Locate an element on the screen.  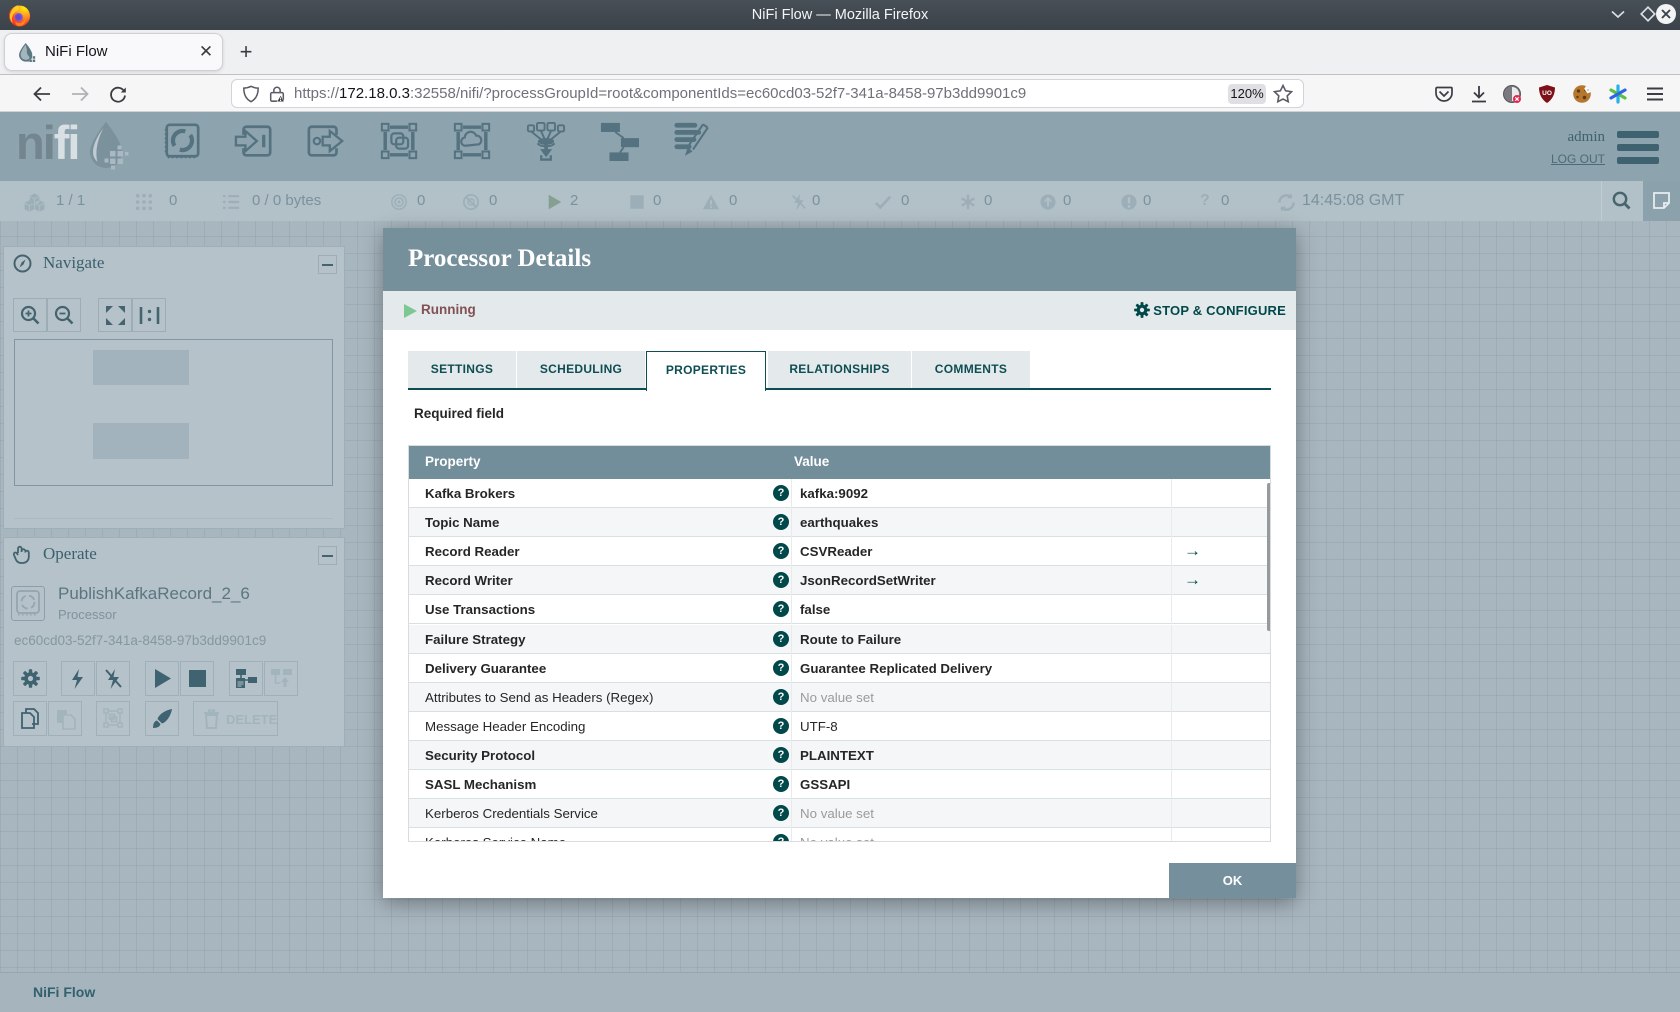
svg-text: UO is located at coordinates (1547, 93).